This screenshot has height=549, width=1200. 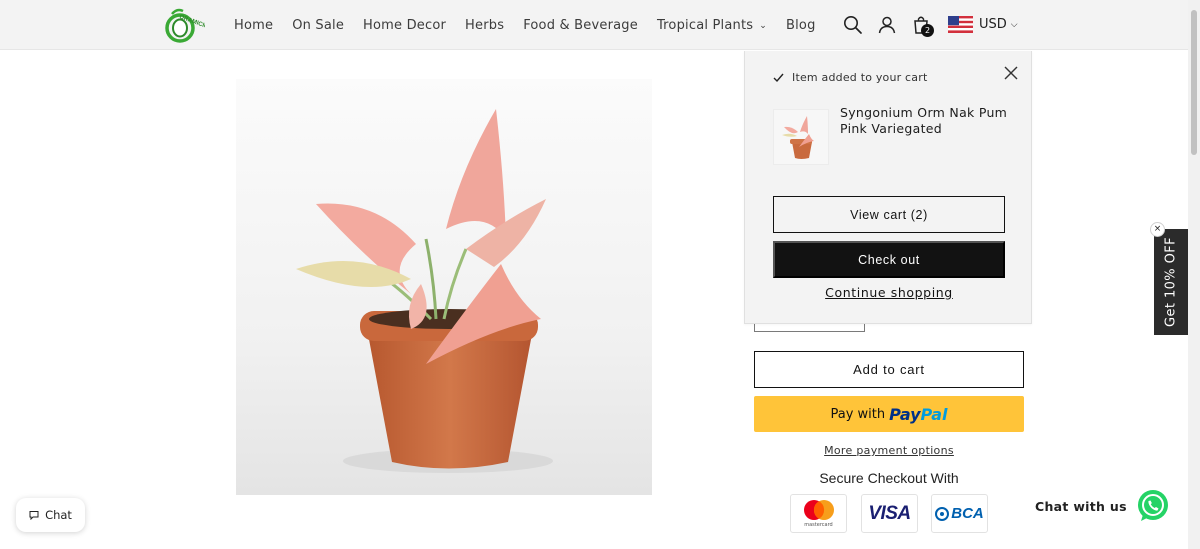 I want to click on currency-selector: USD ⌵, so click(x=983, y=24).